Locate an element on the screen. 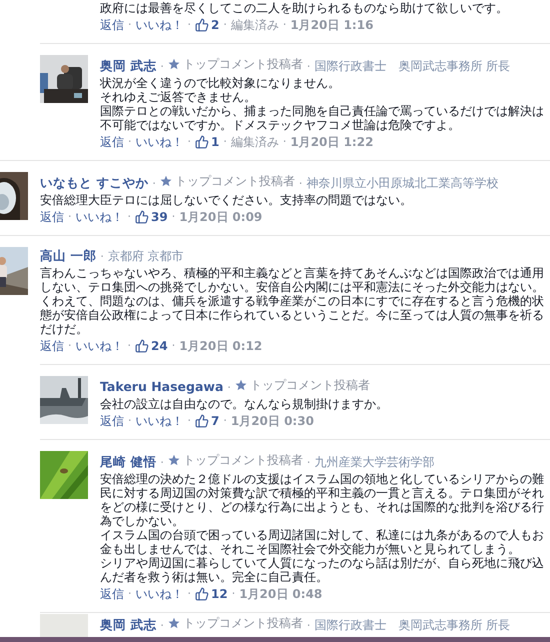 The image size is (550, 642). like-count: 1 is located at coordinates (207, 142).